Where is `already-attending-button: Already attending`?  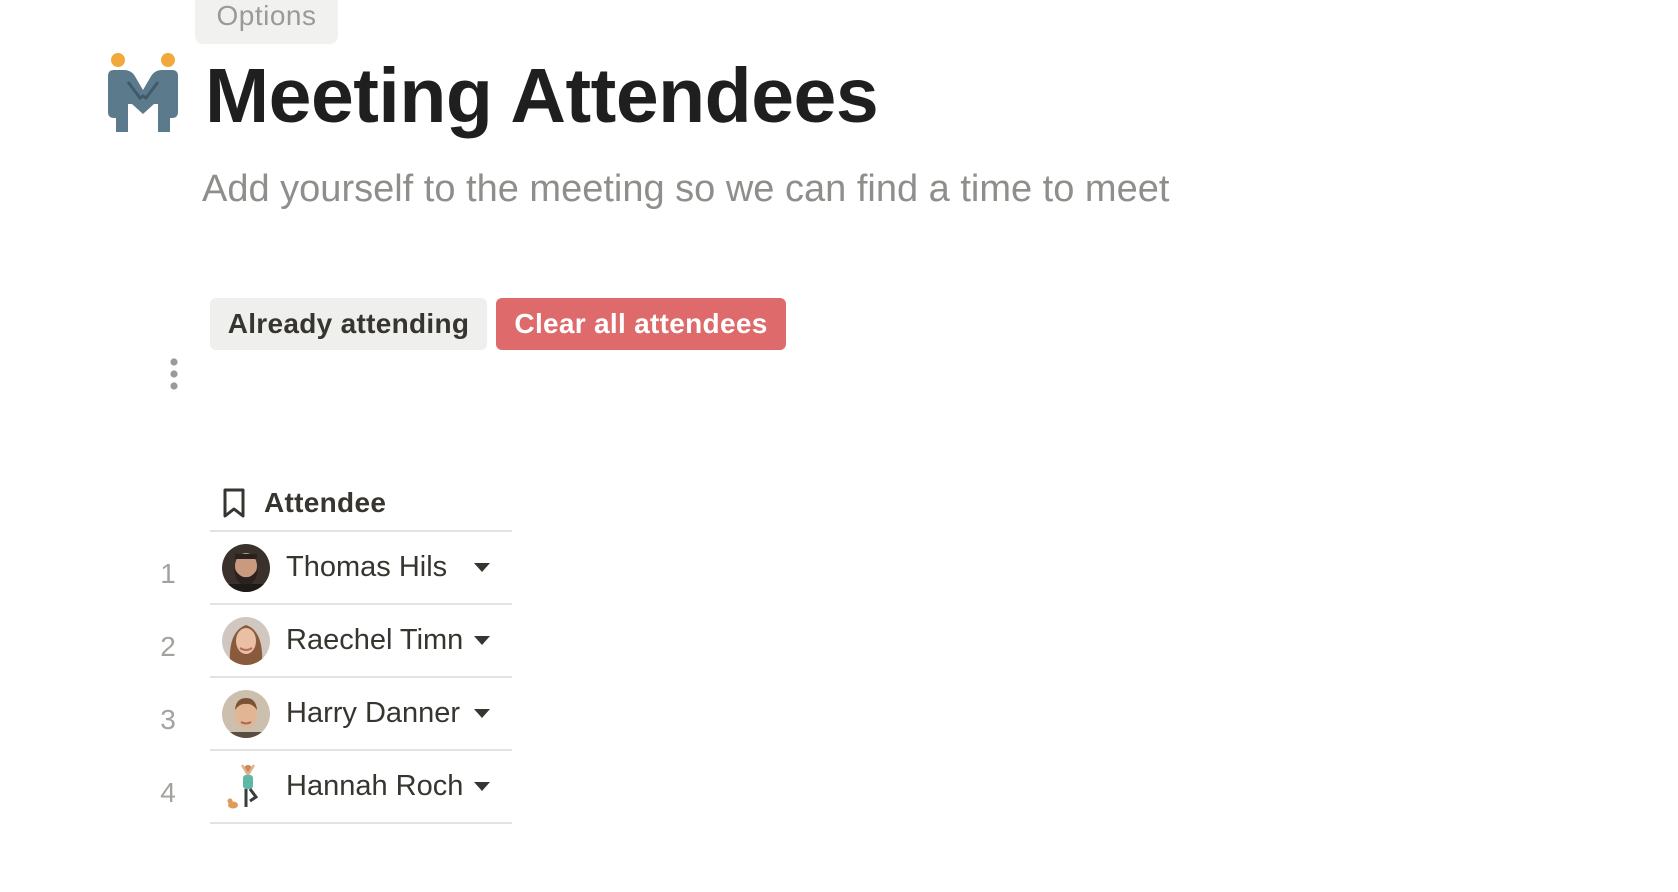 already-attending-button: Already attending is located at coordinates (348, 324).